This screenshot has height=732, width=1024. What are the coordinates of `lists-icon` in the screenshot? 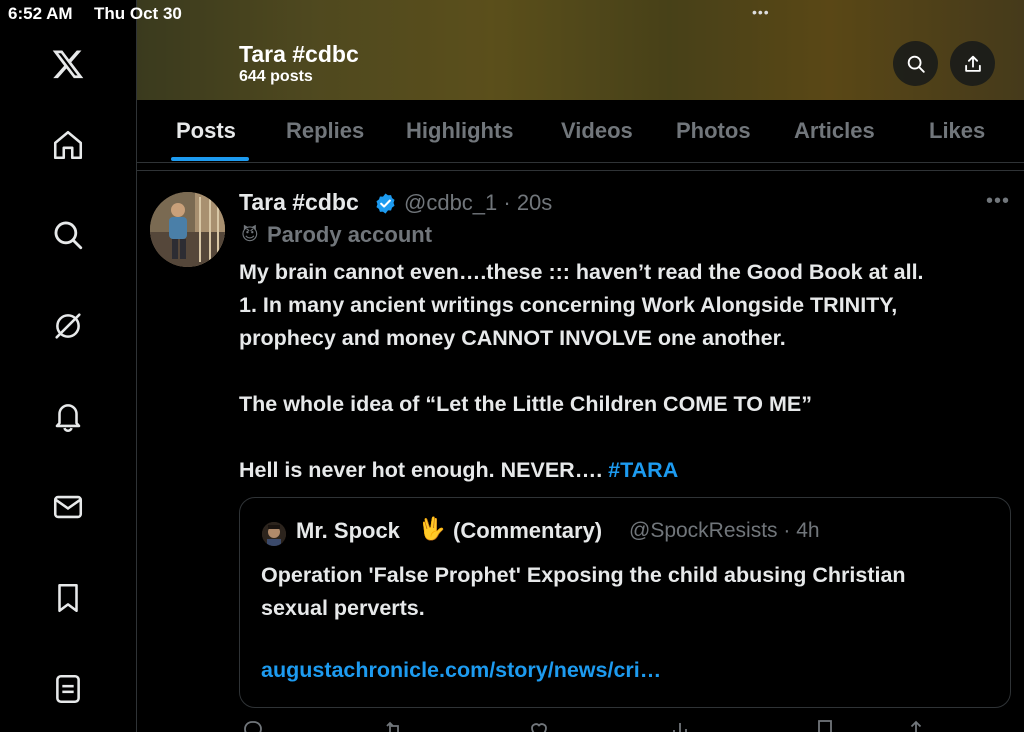 It's located at (68, 689).